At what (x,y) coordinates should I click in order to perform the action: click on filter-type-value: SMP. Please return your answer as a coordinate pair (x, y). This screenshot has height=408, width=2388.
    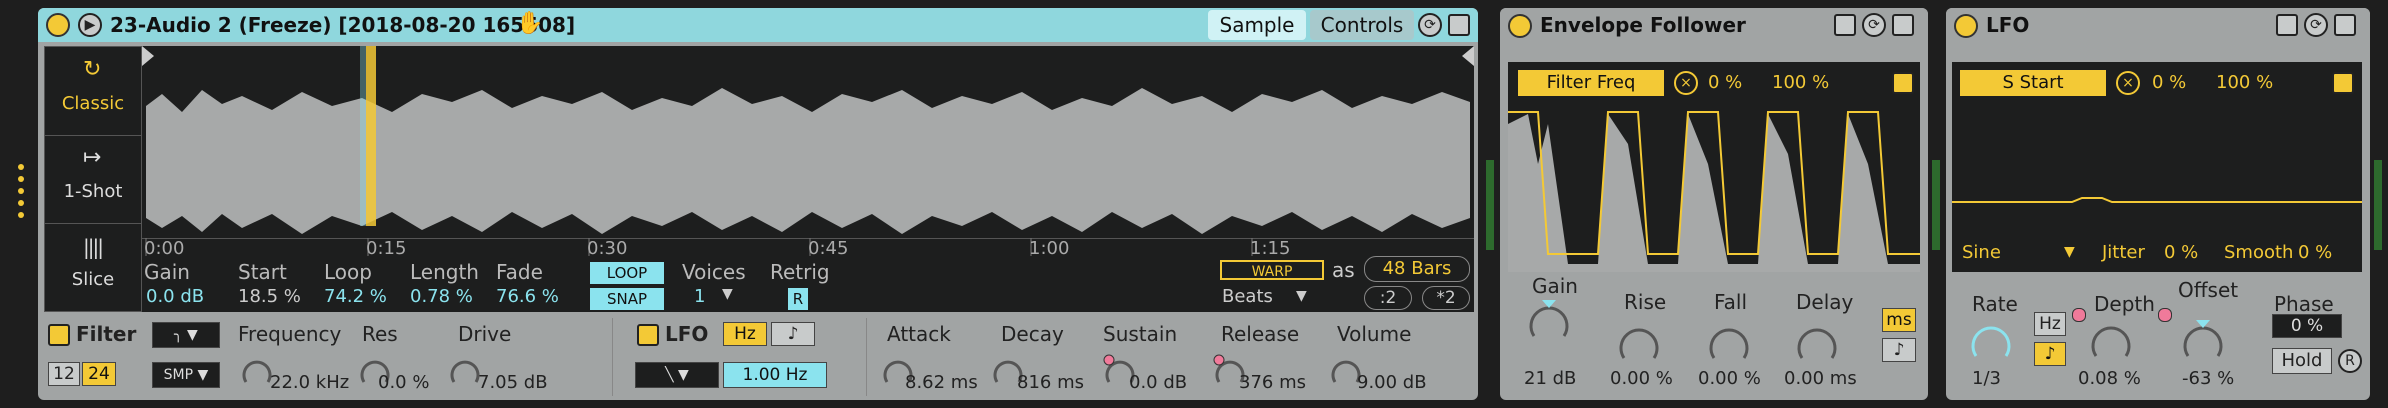
    Looking at the image, I should click on (178, 375).